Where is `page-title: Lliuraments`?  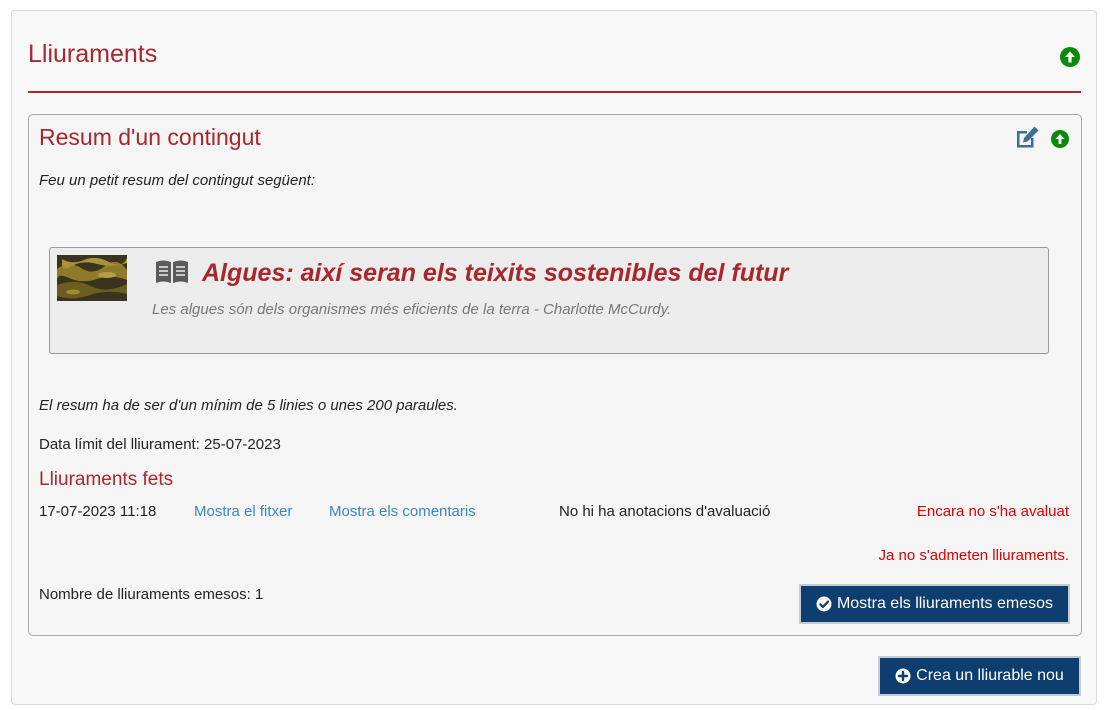 page-title: Lliuraments is located at coordinates (93, 54).